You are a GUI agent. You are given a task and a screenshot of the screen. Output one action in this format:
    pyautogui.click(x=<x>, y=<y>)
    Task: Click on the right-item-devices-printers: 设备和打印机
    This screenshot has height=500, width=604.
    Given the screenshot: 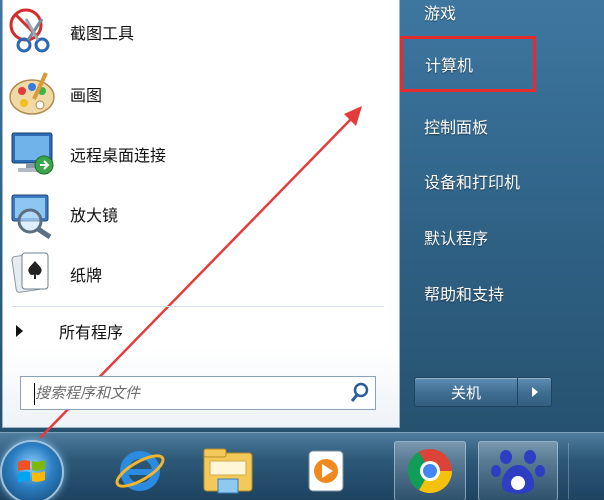 What is the action you would take?
    pyautogui.click(x=506, y=181)
    